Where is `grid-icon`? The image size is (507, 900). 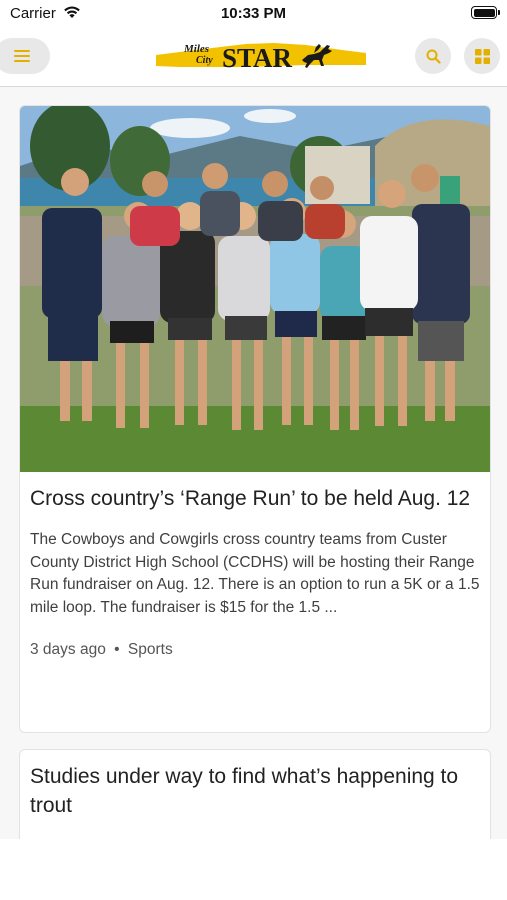 grid-icon is located at coordinates (482, 56).